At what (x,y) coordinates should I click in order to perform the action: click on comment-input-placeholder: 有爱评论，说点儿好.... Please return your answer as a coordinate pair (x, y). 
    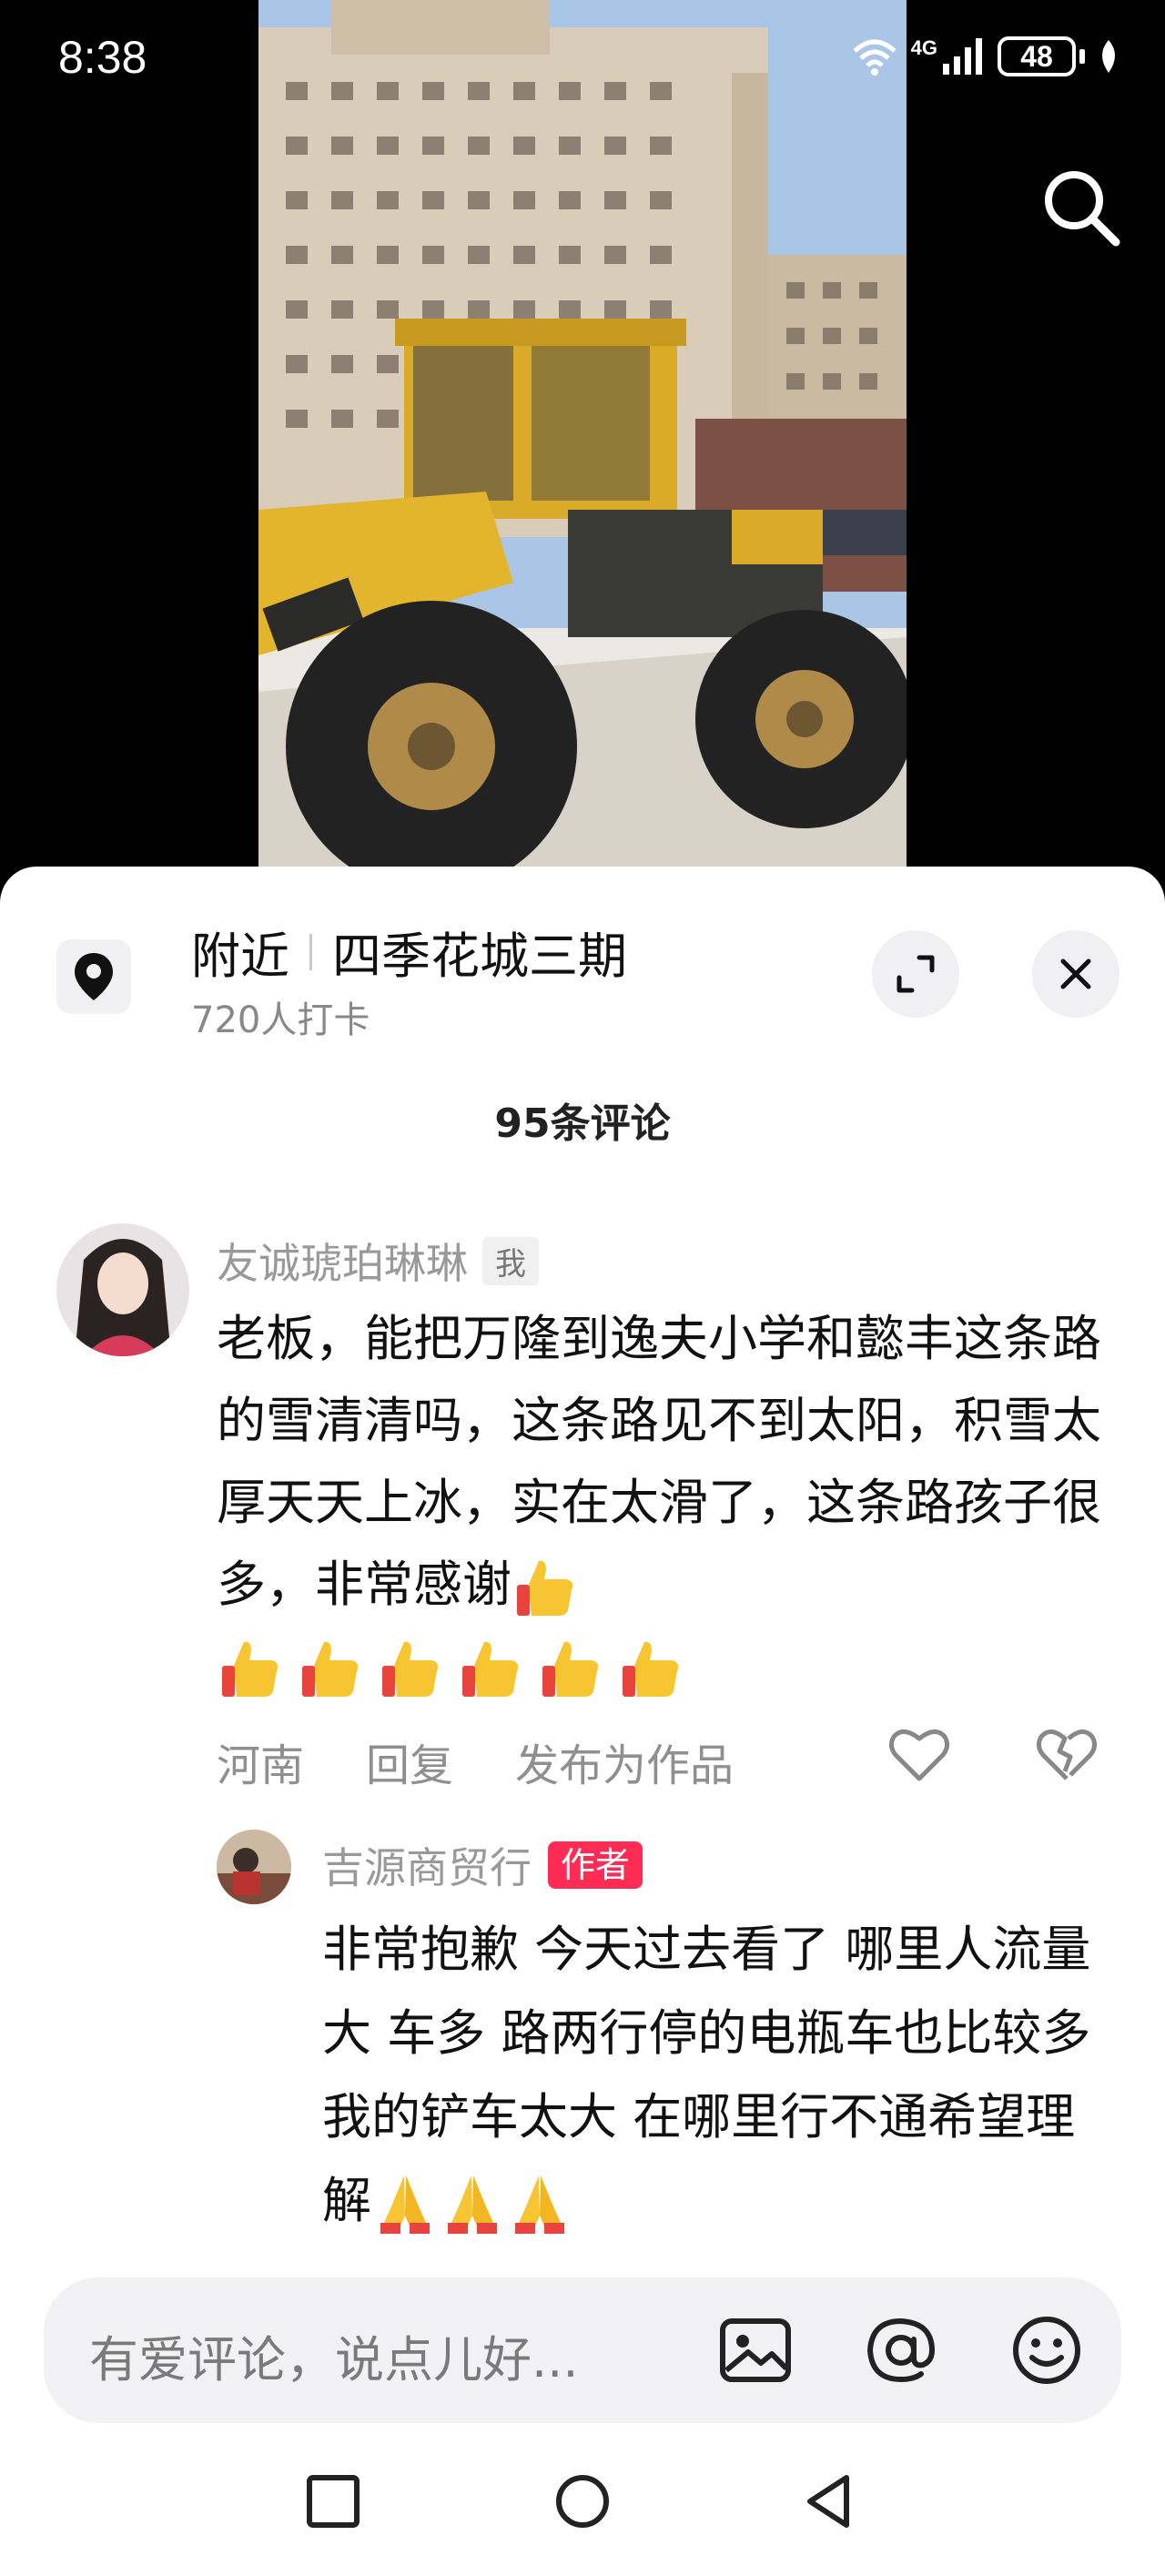
    Looking at the image, I should click on (334, 2359).